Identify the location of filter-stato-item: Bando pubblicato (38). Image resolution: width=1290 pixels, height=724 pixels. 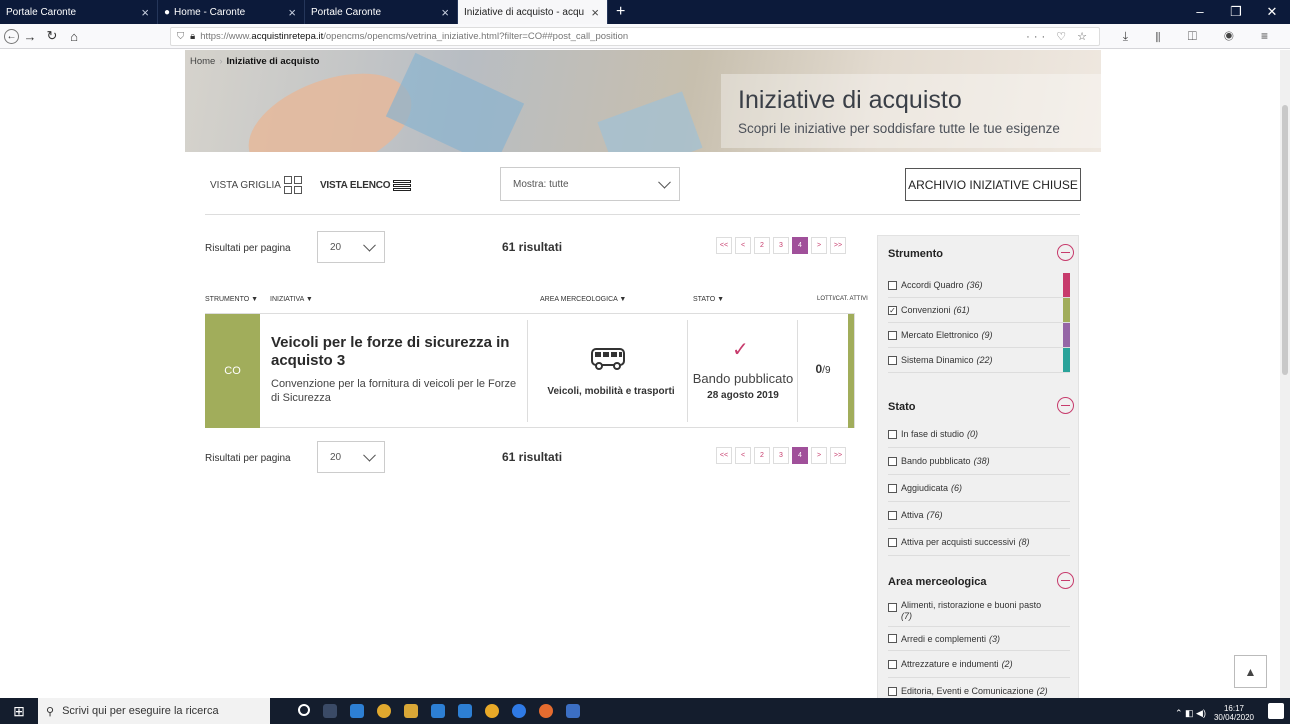
(979, 461).